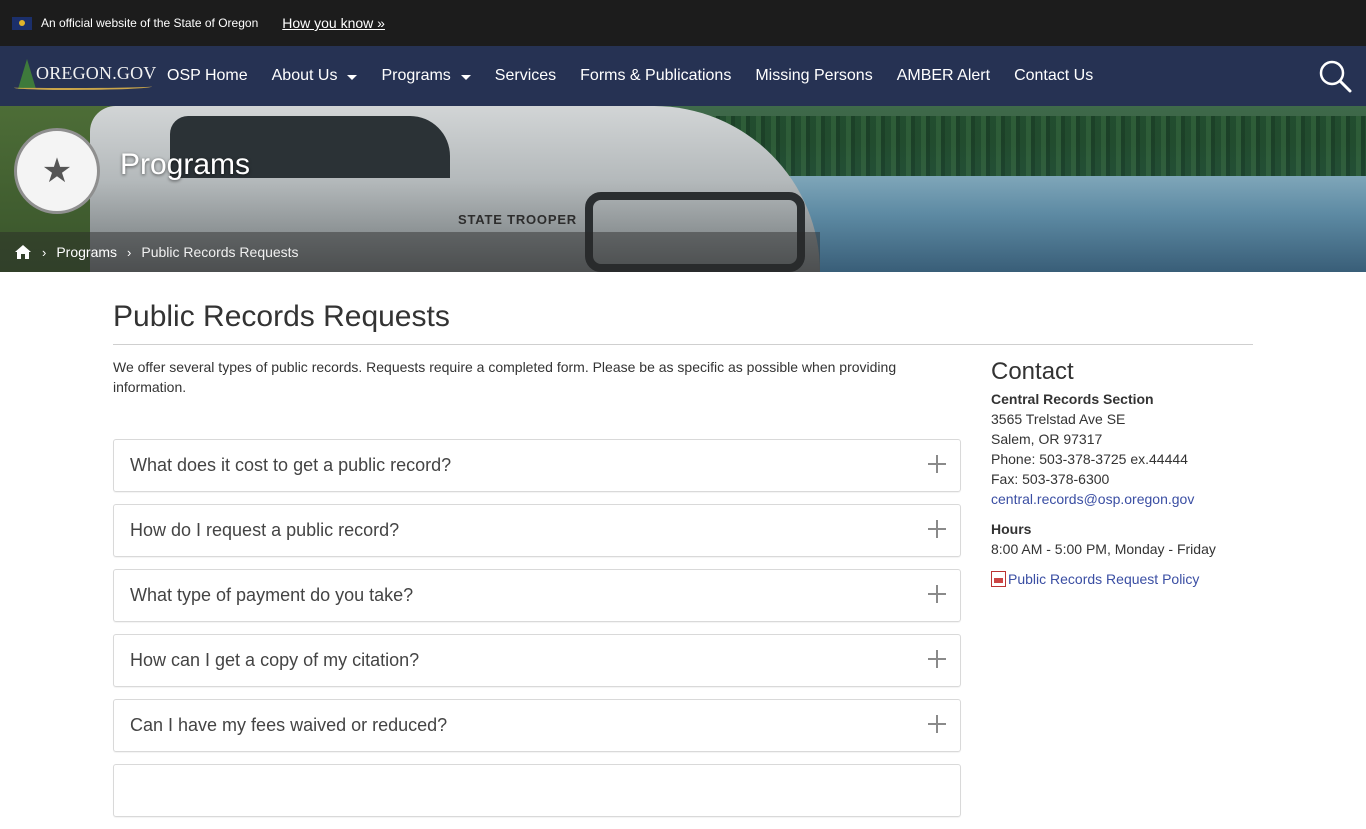  I want to click on logo-swoosh, so click(83, 87).